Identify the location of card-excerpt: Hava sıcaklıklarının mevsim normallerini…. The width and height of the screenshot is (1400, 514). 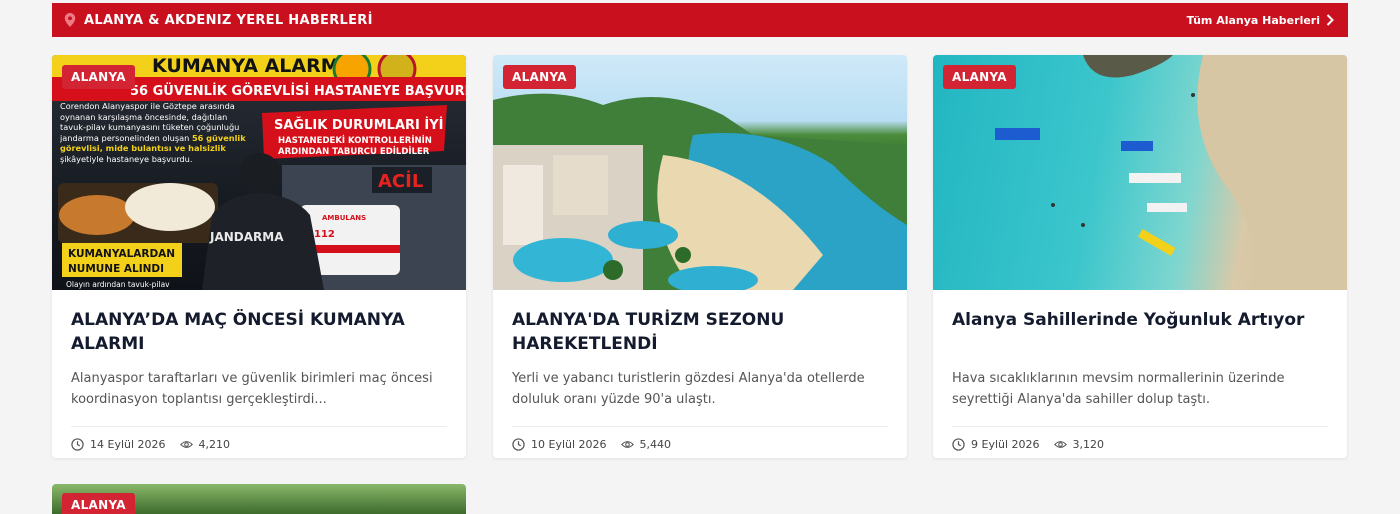
(1118, 389).